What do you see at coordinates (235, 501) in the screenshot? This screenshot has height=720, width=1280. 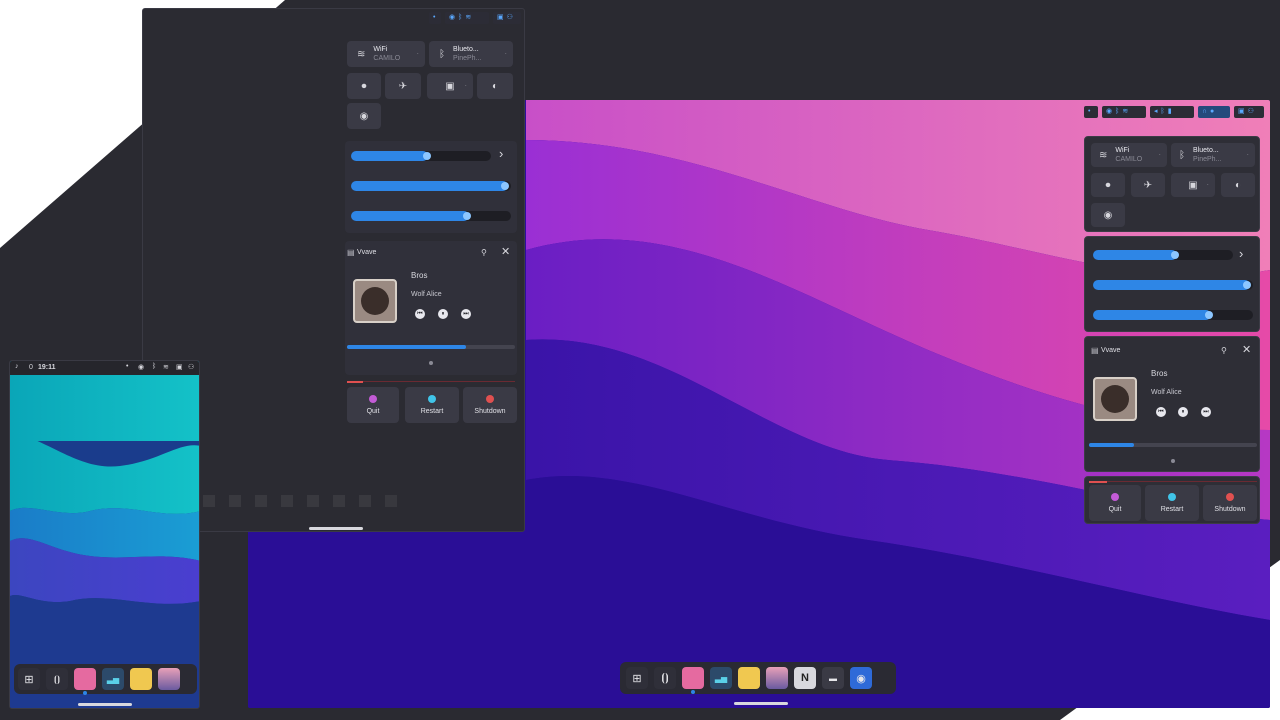 I see `overview-icon` at bounding box center [235, 501].